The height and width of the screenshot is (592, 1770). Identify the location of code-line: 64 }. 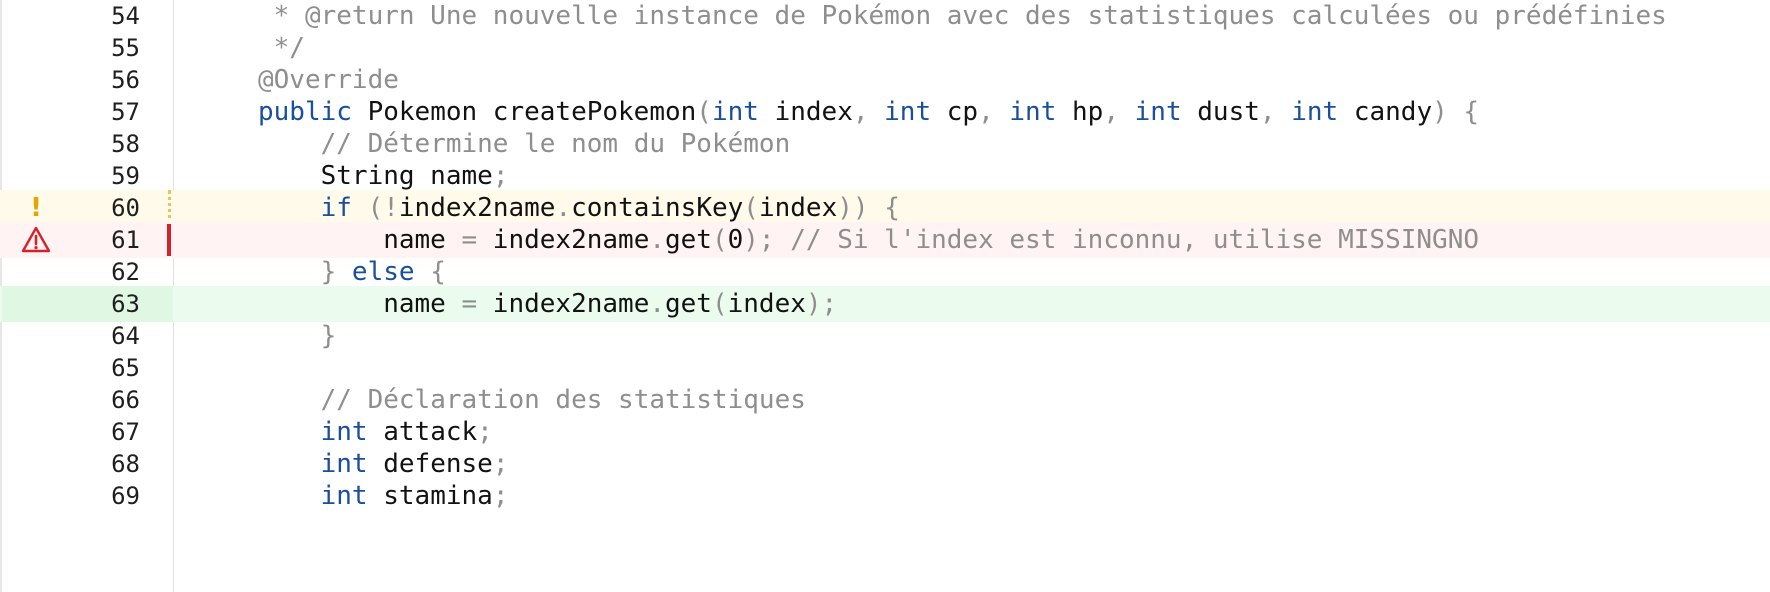
(885, 336).